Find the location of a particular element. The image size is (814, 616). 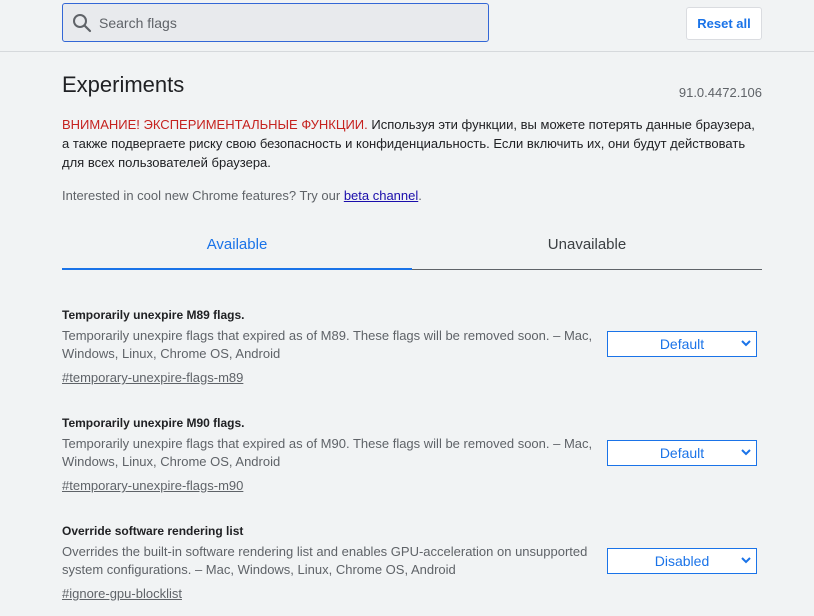

flag-name: Temporarily unexpire M89 flags. is located at coordinates (153, 315).